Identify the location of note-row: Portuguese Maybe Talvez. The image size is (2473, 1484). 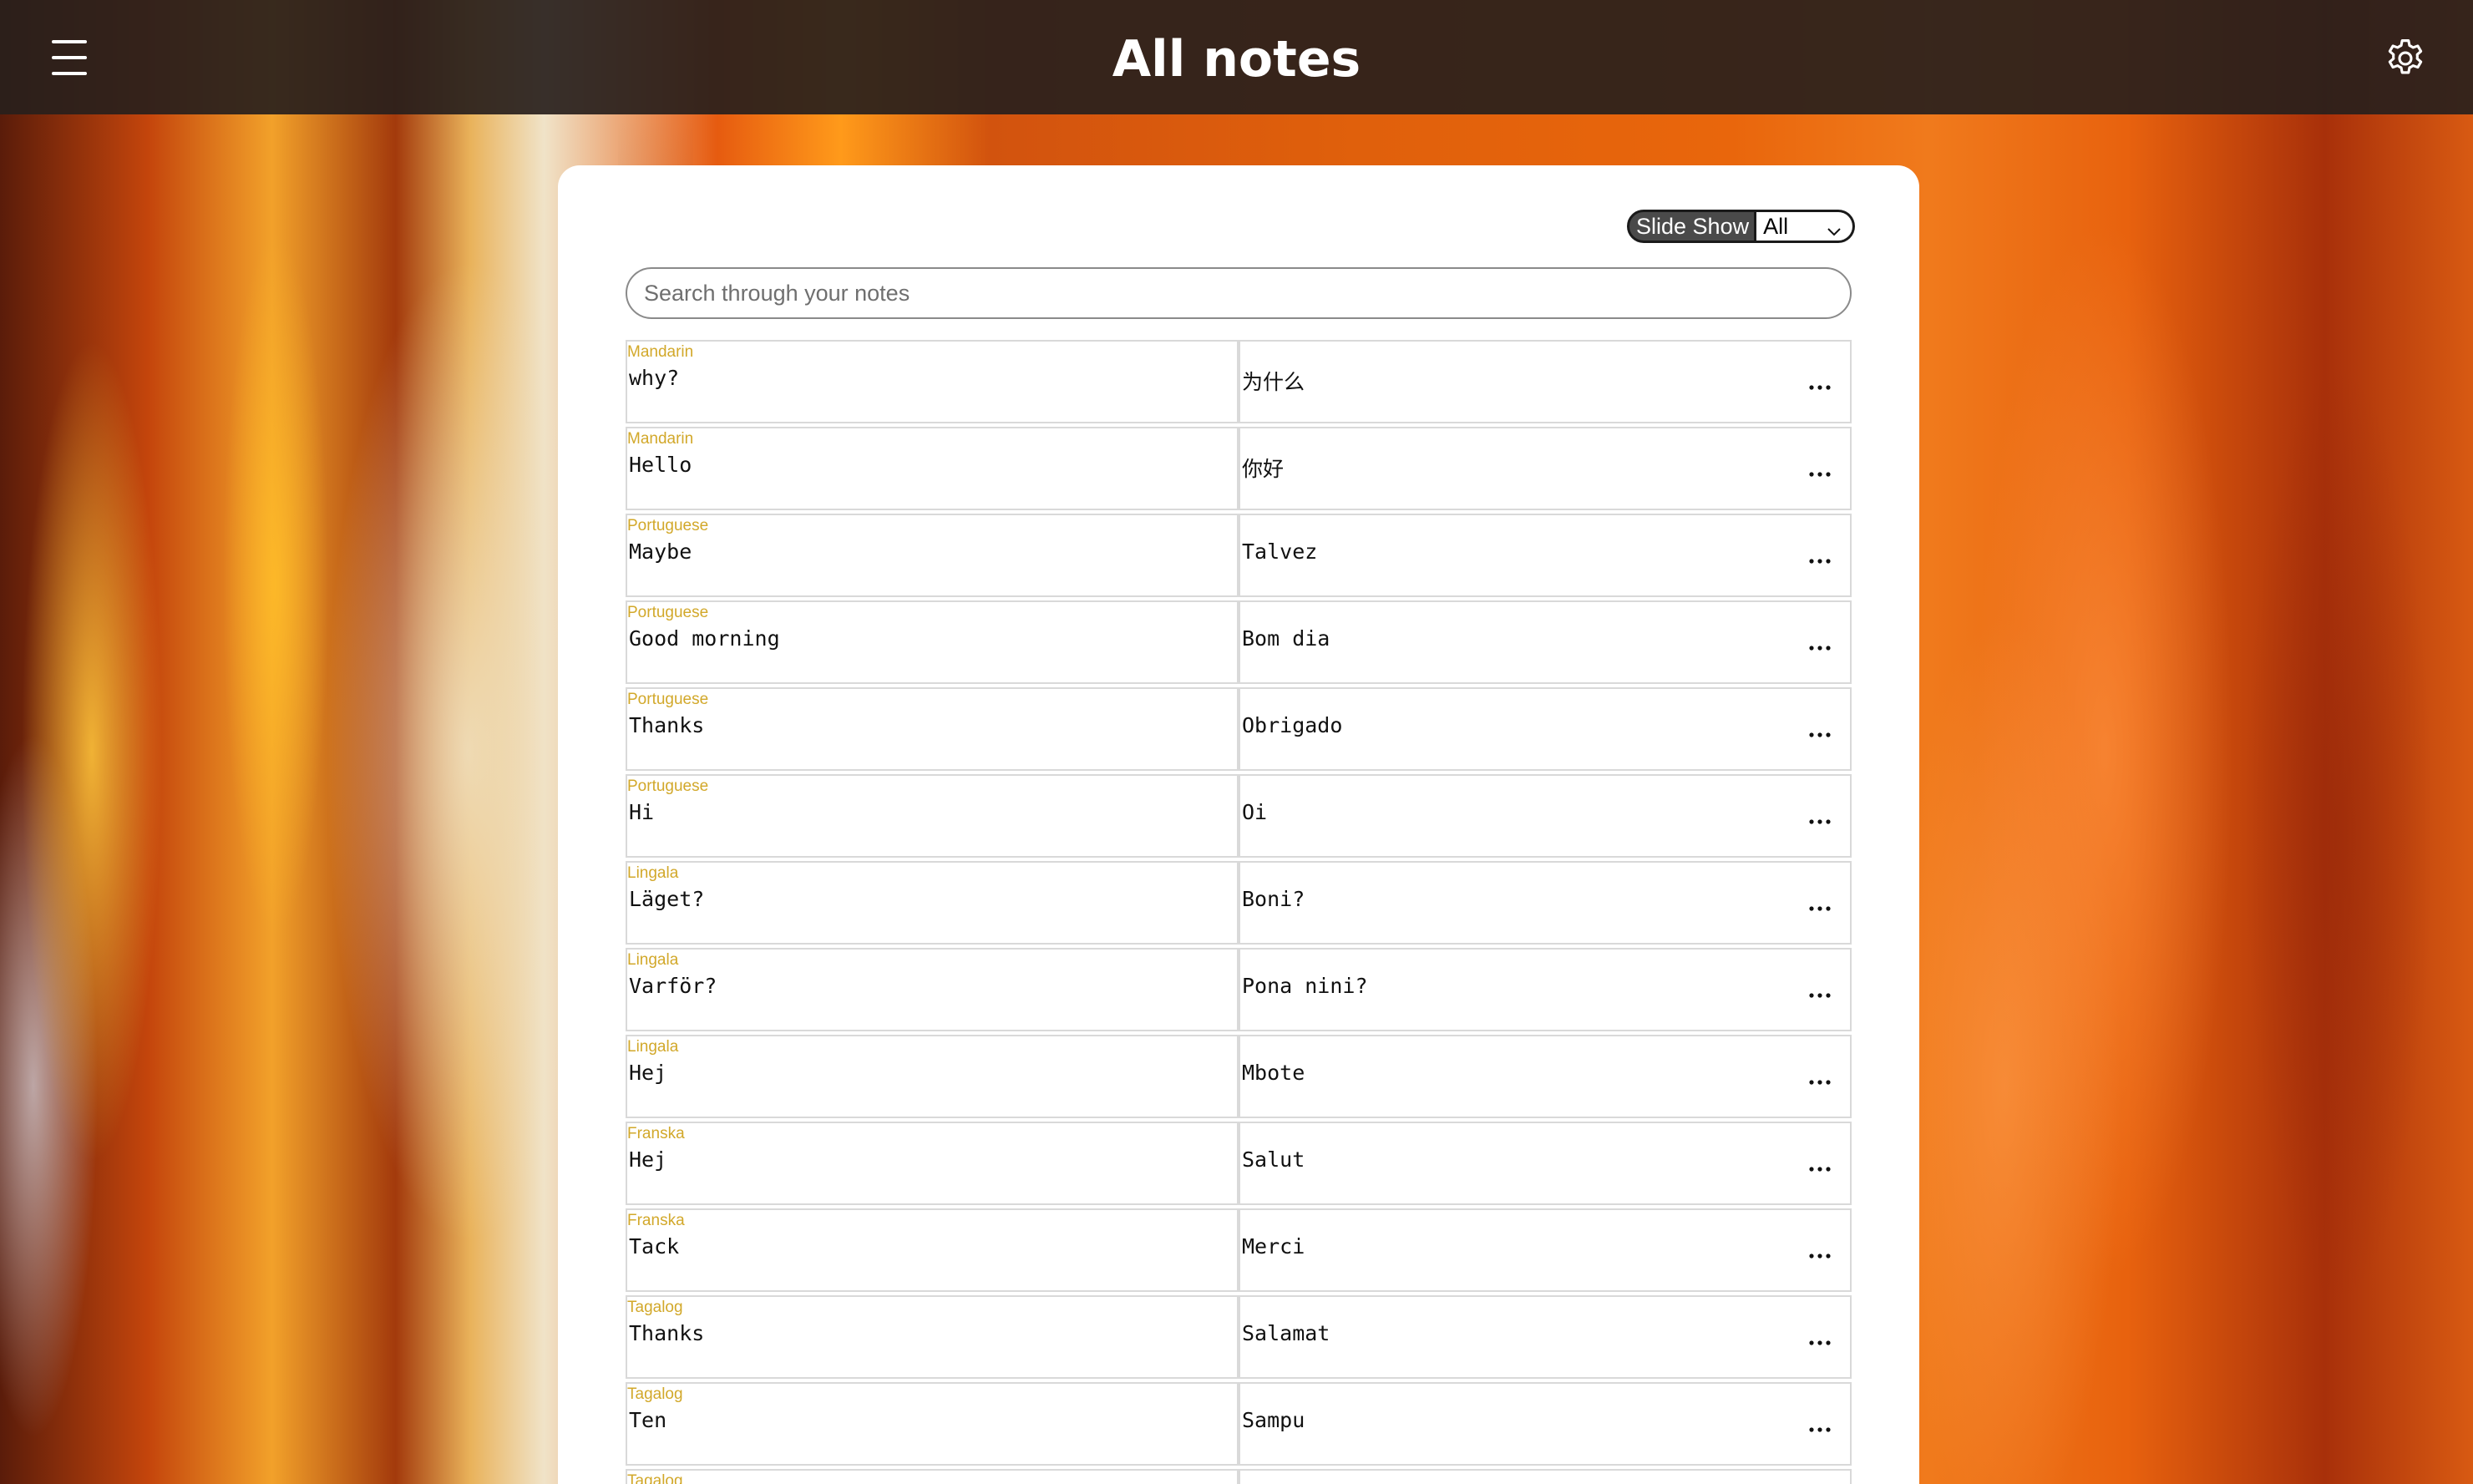
(1239, 557).